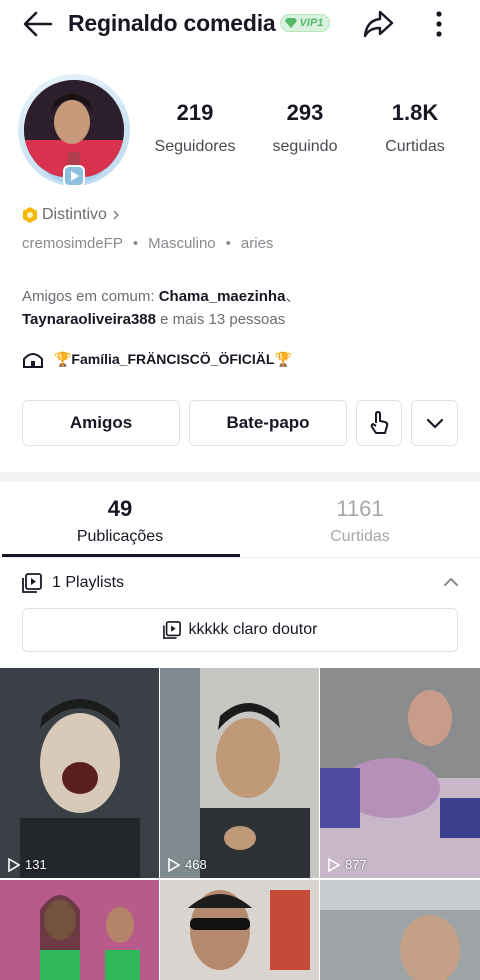 This screenshot has width=480, height=980. I want to click on playlist-item: kkkkk claro doutor, so click(240, 630).